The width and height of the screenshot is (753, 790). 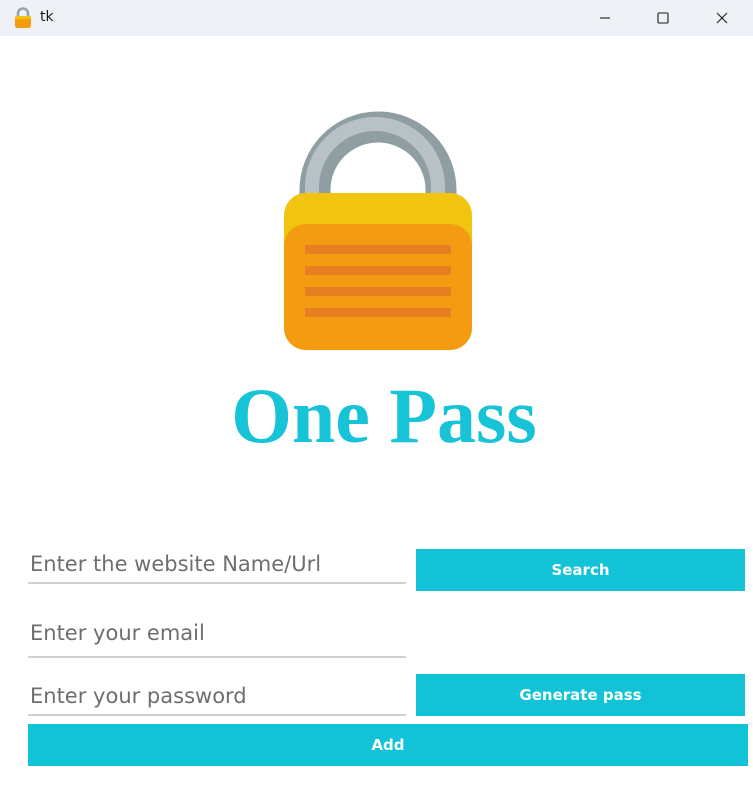 What do you see at coordinates (378, 230) in the screenshot?
I see `padlock-icon` at bounding box center [378, 230].